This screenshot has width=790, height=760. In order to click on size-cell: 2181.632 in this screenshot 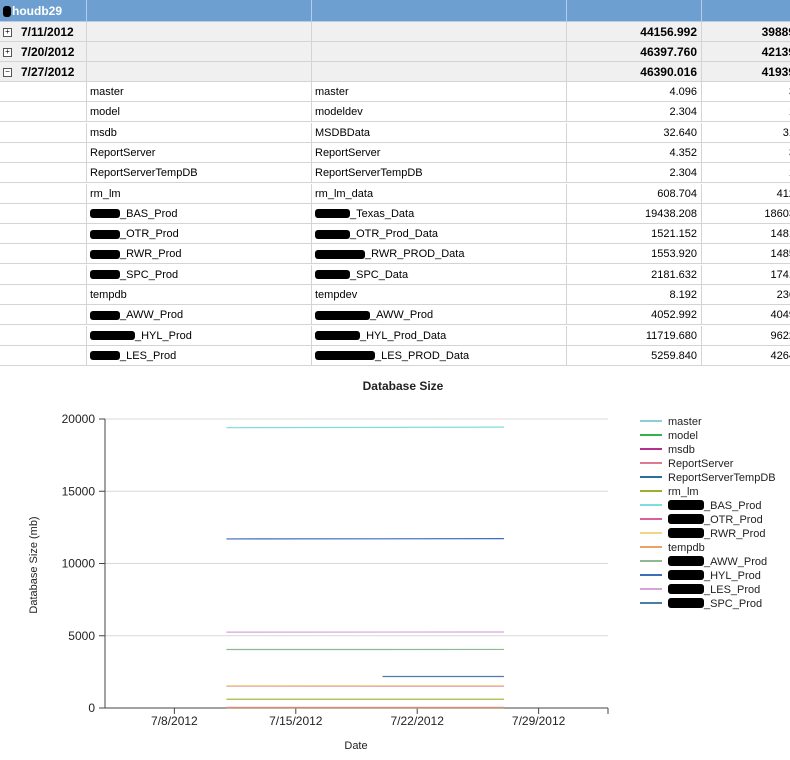, I will do `click(634, 275)`.